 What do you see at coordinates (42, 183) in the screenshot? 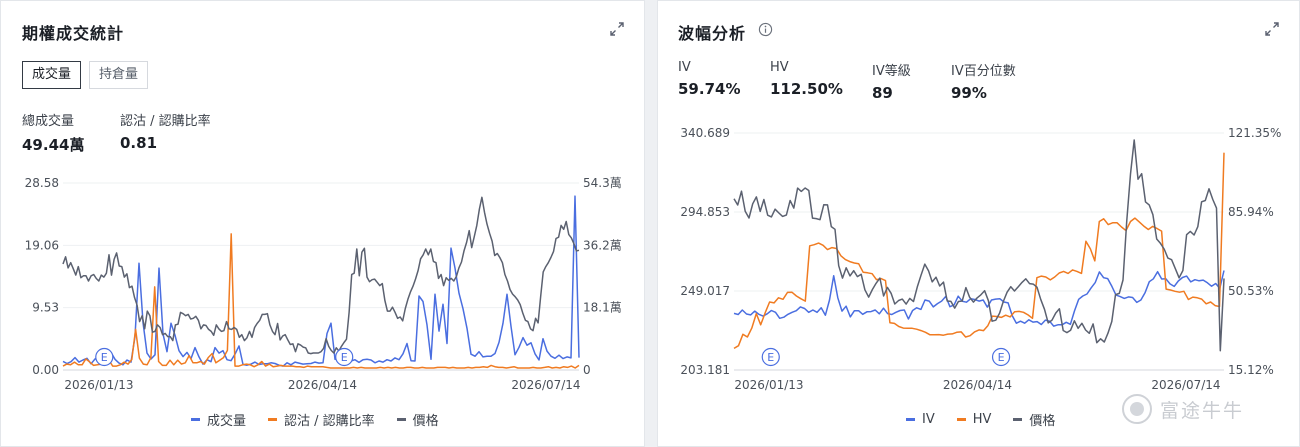
I see `y-left-tick-label: 28.58` at bounding box center [42, 183].